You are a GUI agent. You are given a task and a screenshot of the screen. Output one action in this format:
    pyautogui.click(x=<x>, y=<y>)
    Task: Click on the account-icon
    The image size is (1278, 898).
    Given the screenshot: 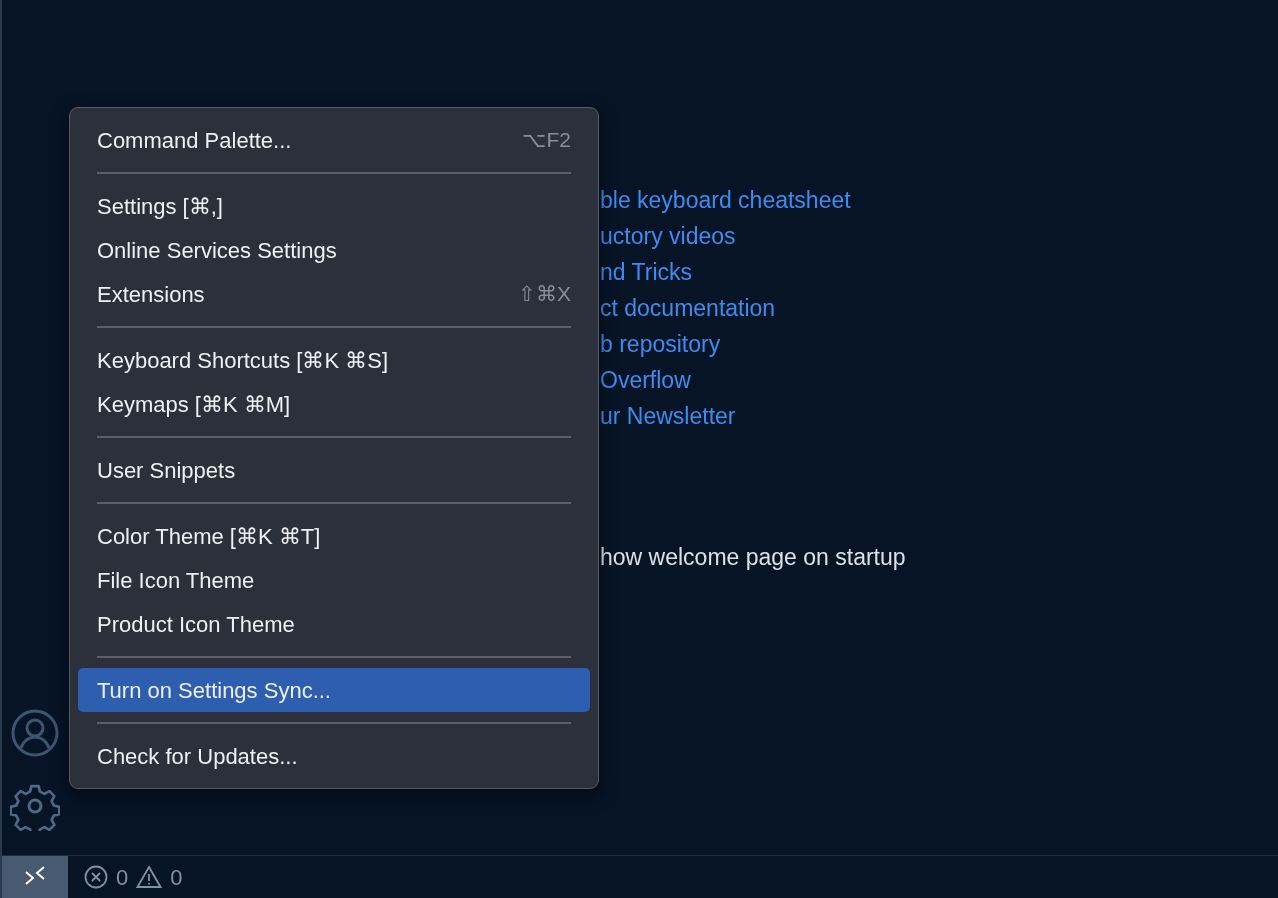 What is the action you would take?
    pyautogui.click(x=35, y=733)
    